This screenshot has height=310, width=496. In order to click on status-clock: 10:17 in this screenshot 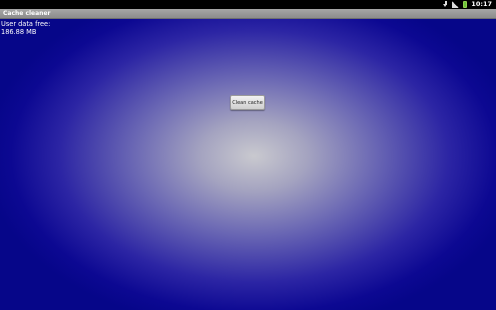, I will do `click(481, 4)`.